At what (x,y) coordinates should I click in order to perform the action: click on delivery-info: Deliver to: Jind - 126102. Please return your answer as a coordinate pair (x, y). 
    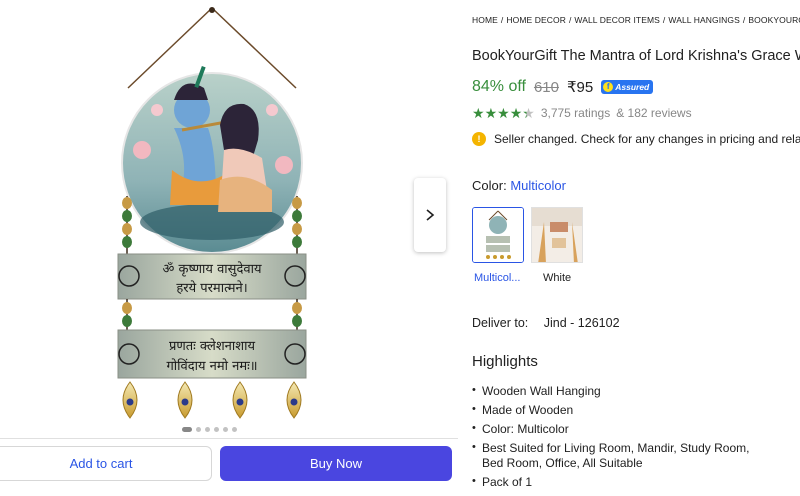
    Looking at the image, I should click on (546, 323).